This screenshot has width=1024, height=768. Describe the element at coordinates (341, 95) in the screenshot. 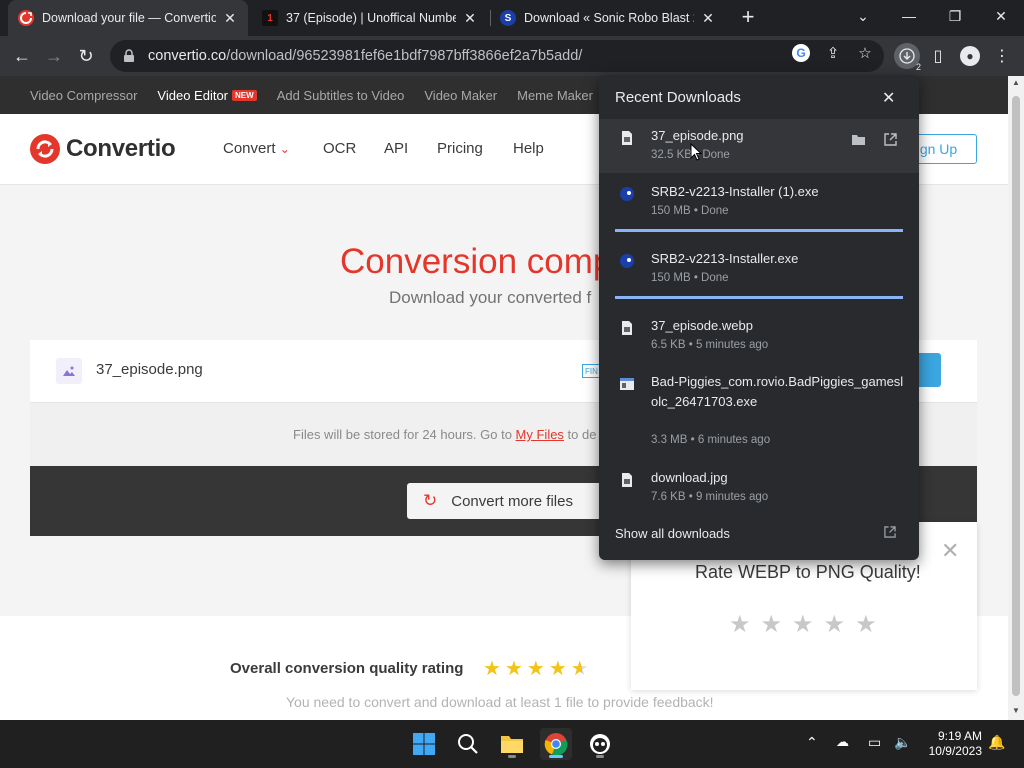

I see `promo-link-add-subtitles: Add Subtitles to Video` at that location.